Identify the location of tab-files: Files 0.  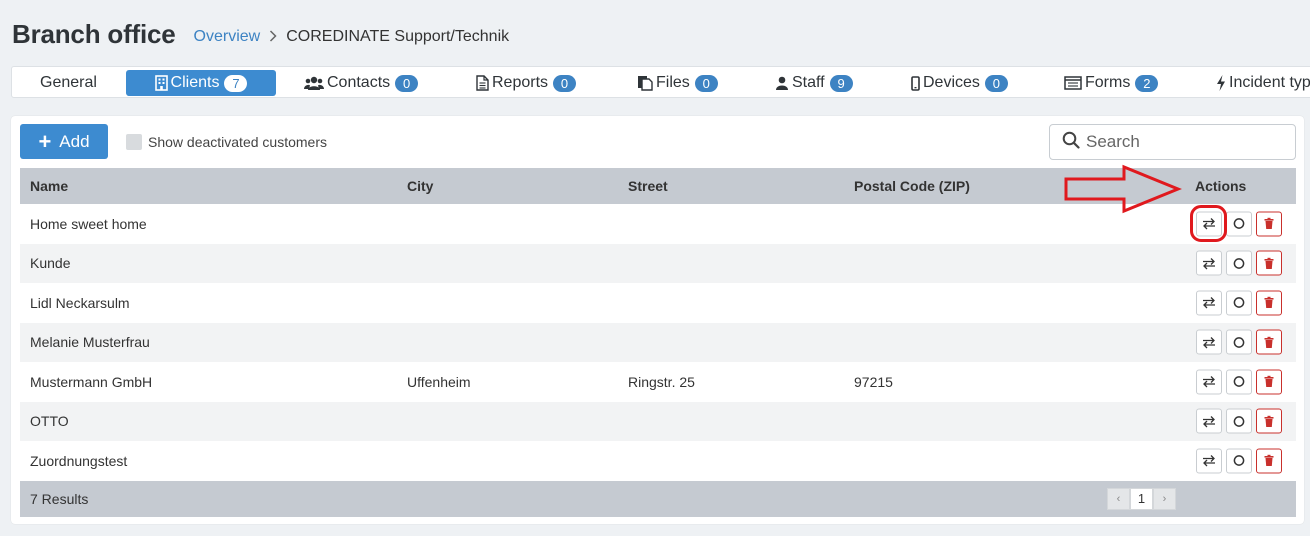
(677, 83).